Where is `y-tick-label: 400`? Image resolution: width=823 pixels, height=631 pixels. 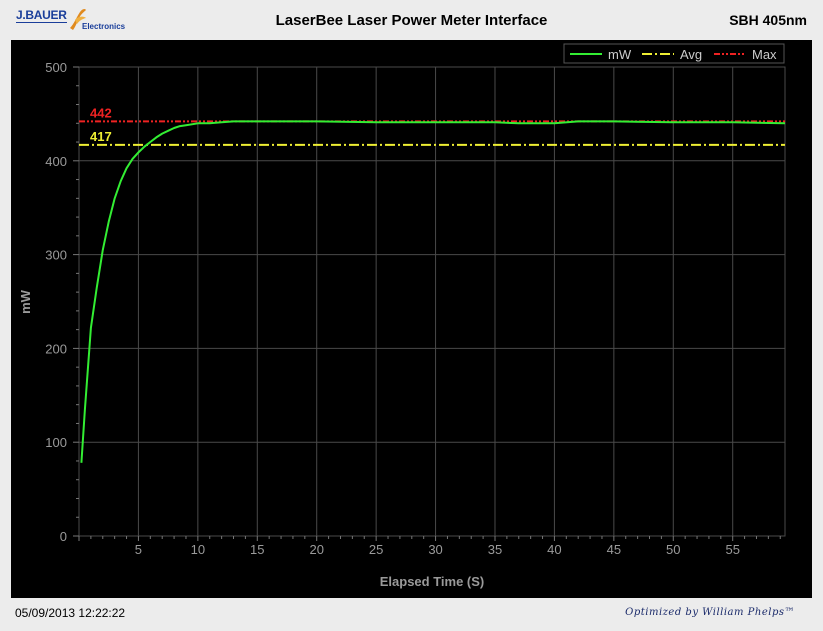 y-tick-label: 400 is located at coordinates (56, 161).